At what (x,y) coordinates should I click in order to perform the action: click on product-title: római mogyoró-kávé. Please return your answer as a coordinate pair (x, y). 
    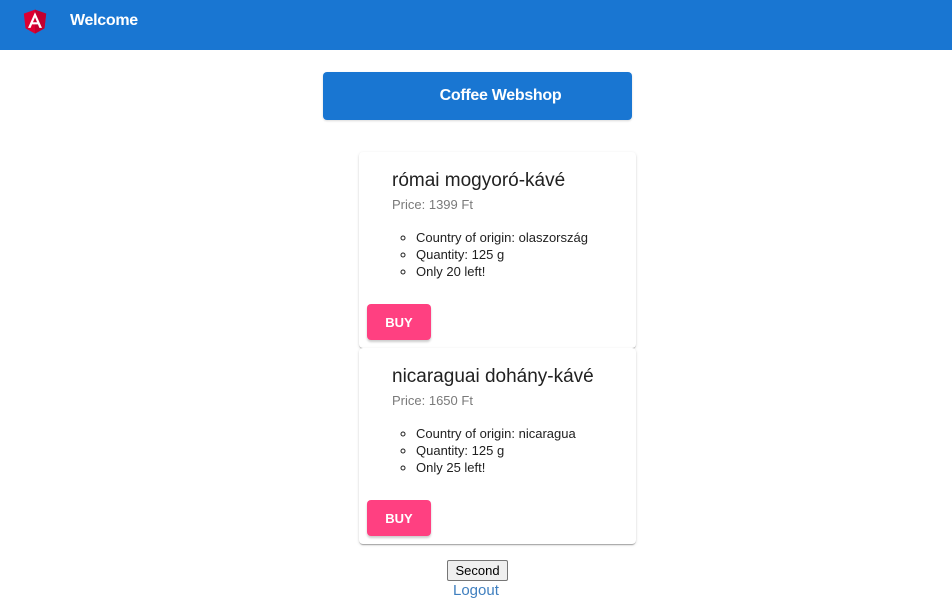
    Looking at the image, I should click on (479, 180).